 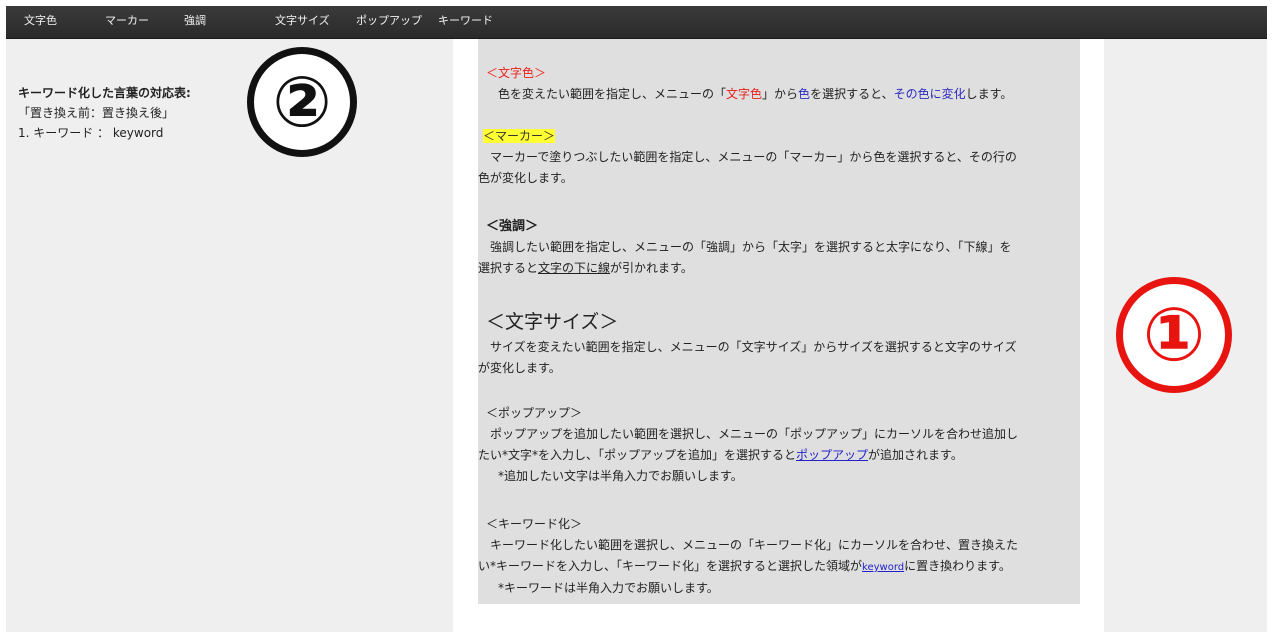 What do you see at coordinates (636, 22) in the screenshot?
I see `menu-bar: 文字色 マーカー 強調 文字サイズ ポップアップ キーワード` at bounding box center [636, 22].